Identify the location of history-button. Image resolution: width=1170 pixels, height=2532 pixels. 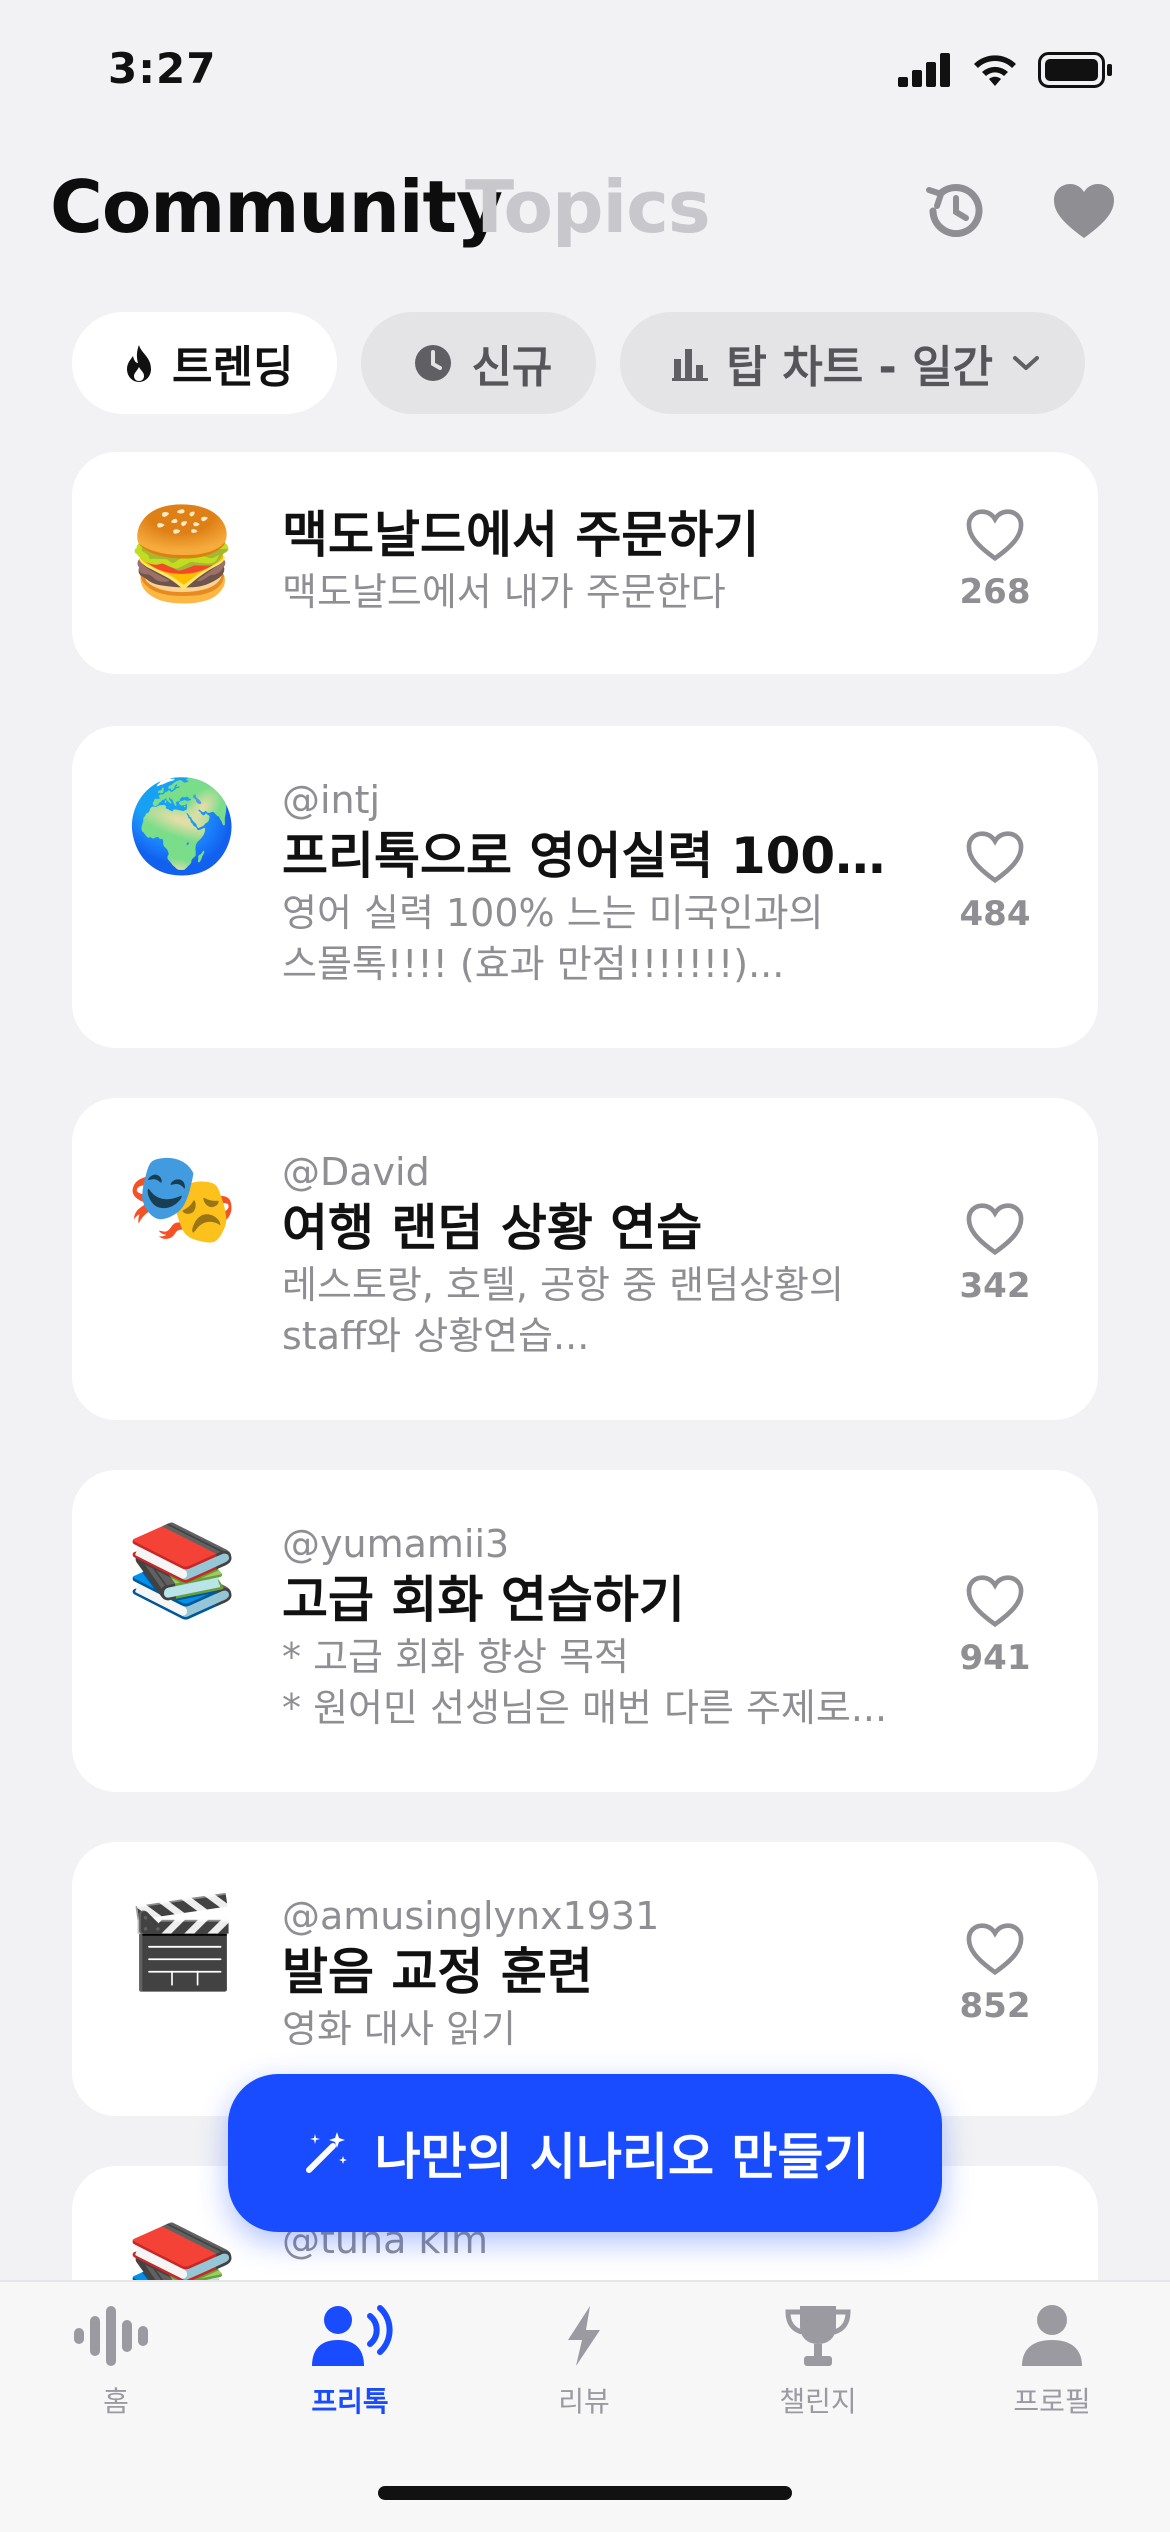
(956, 211).